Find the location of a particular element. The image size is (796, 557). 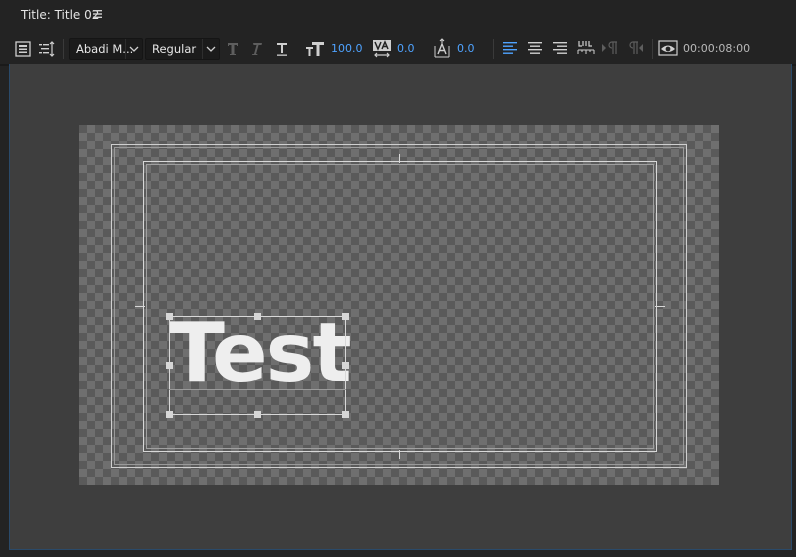

panel-header: Title: Title 02 is located at coordinates (398, 15).